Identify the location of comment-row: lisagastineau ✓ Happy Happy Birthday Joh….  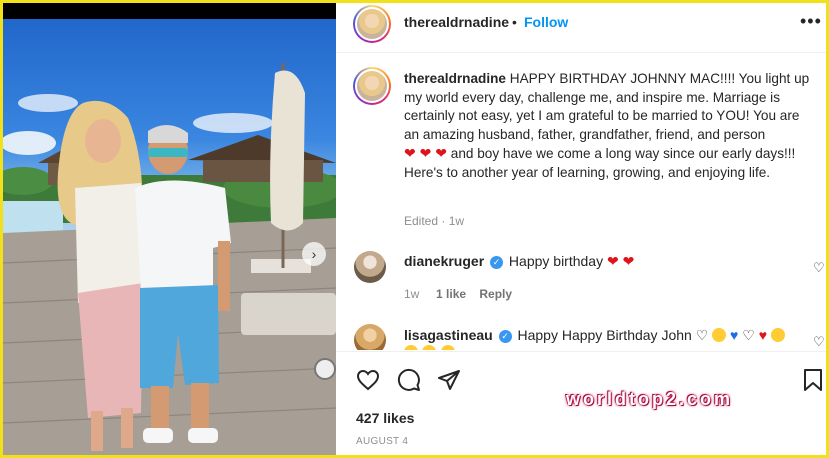
(594, 335).